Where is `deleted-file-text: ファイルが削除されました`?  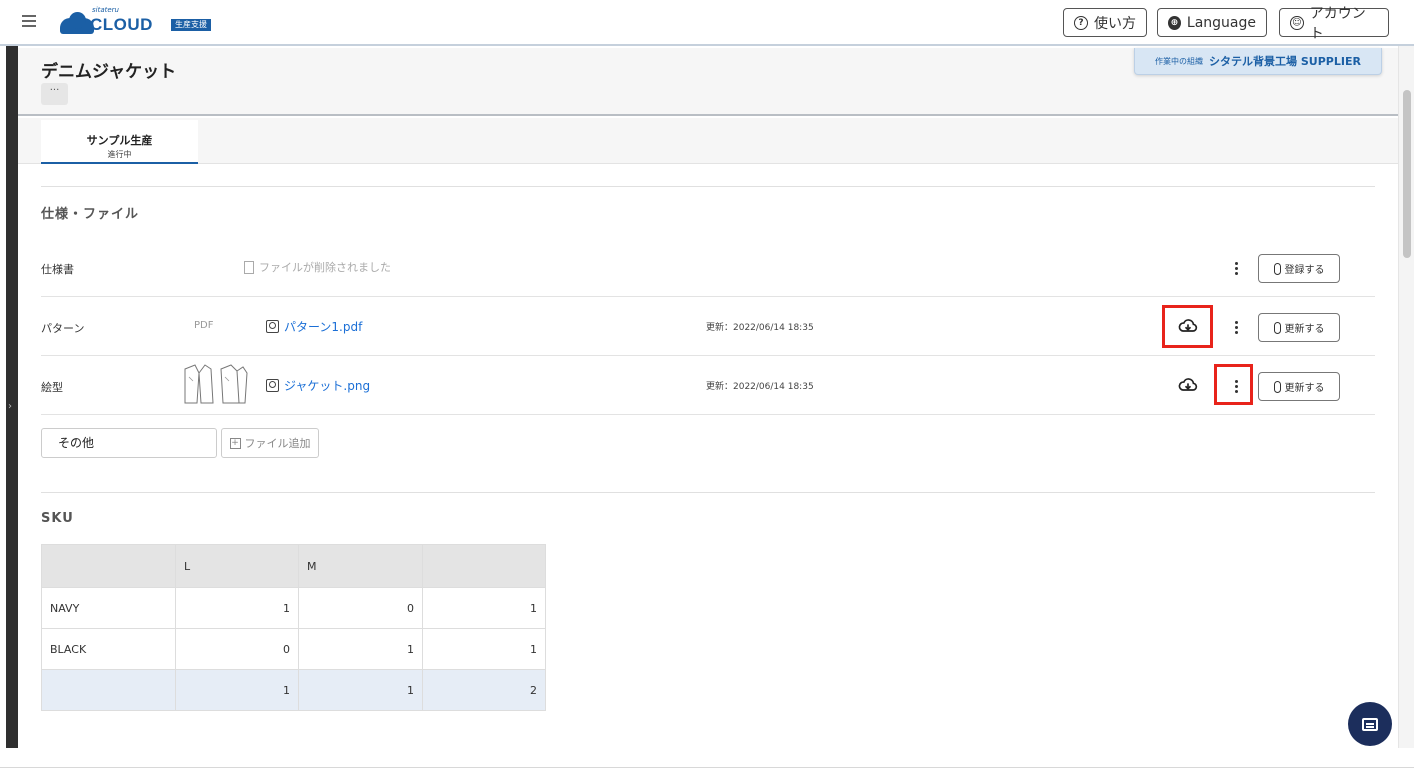 deleted-file-text: ファイルが削除されました is located at coordinates (317, 267).